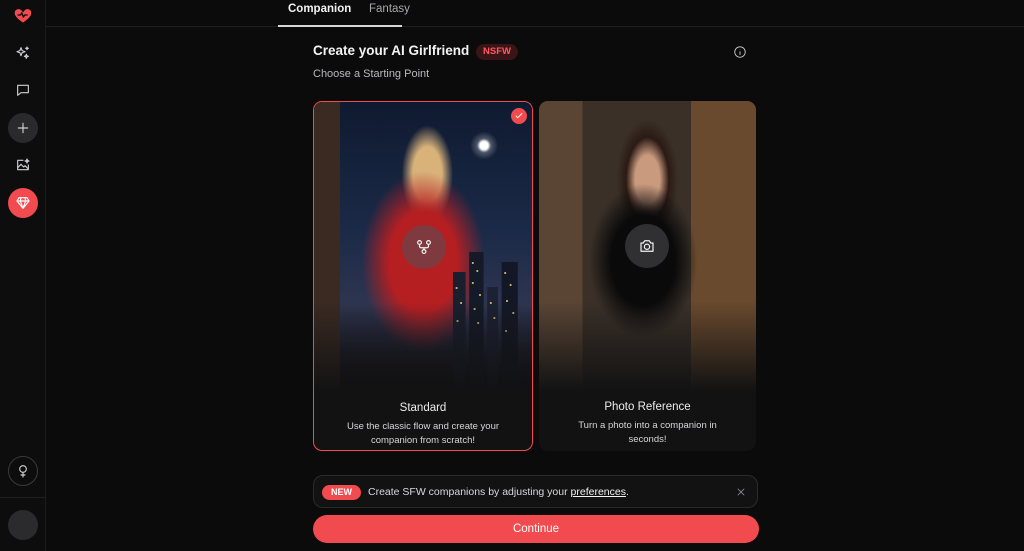  I want to click on sidebar, so click(23, 275).